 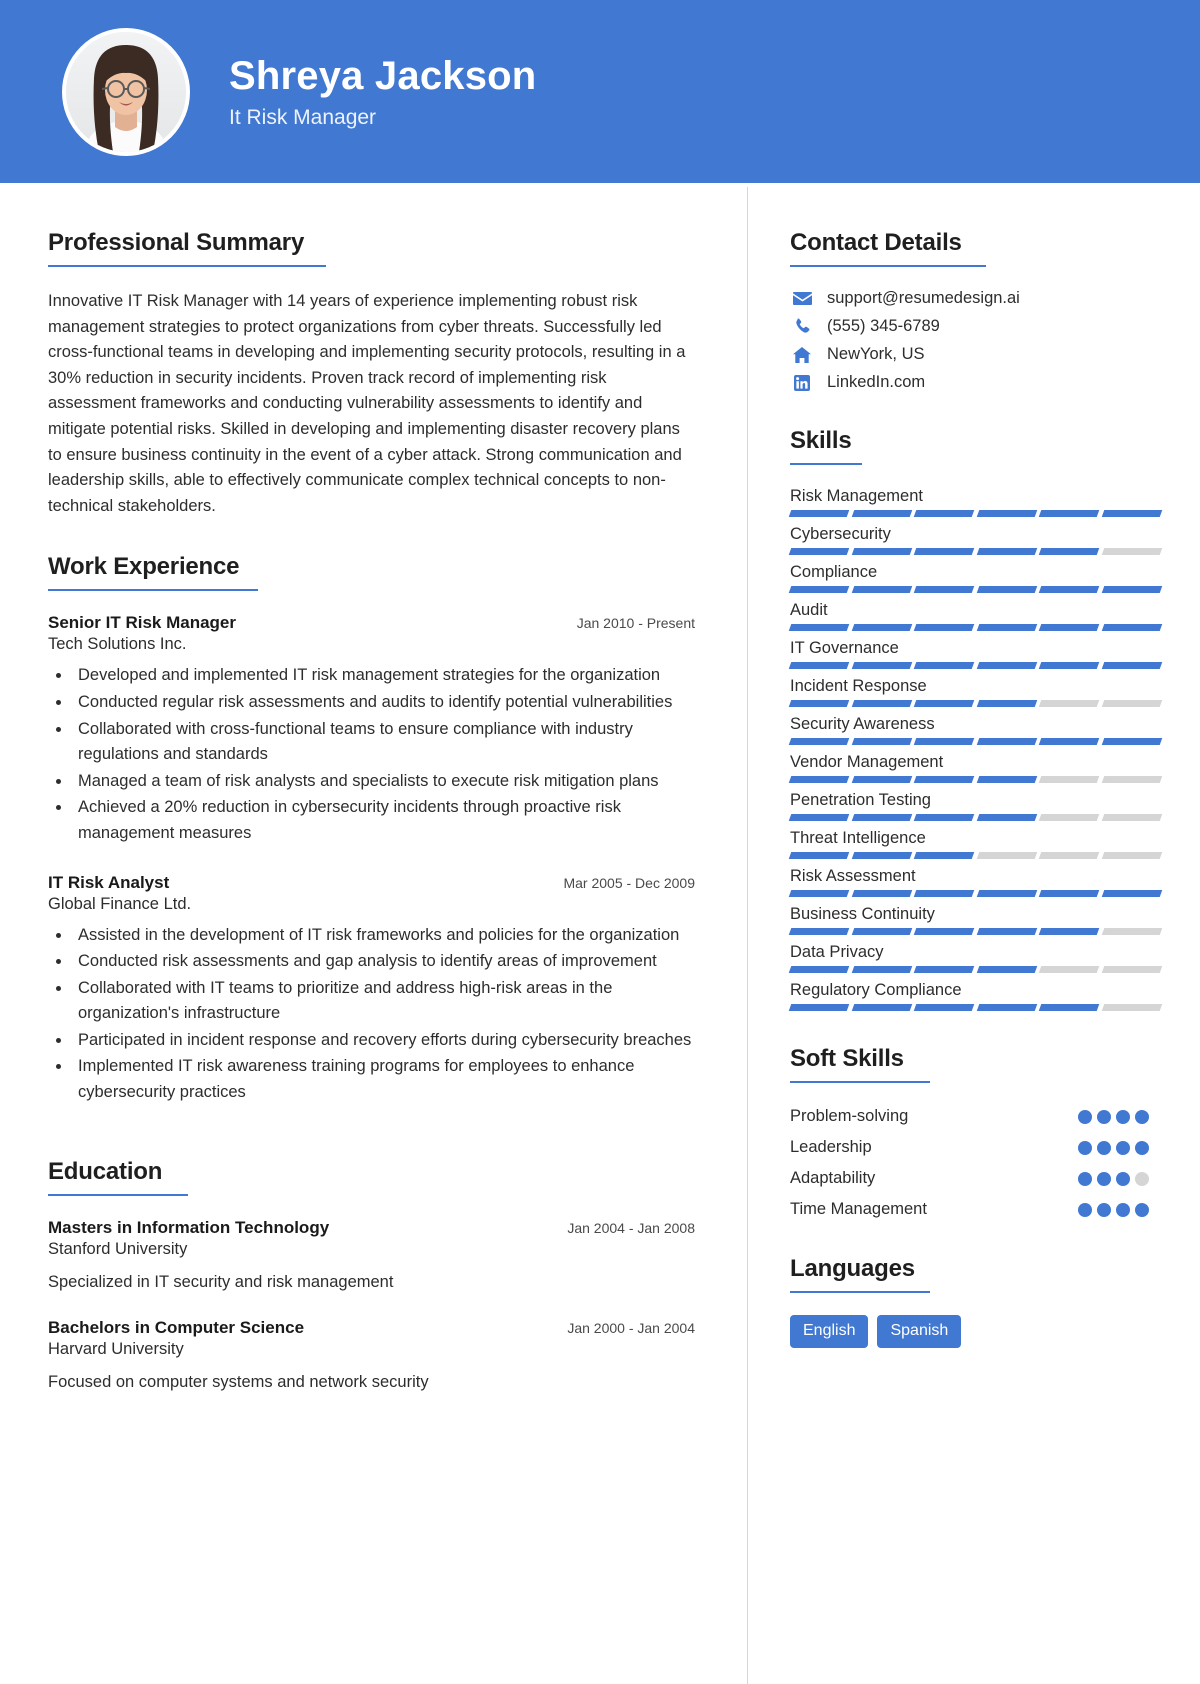 What do you see at coordinates (116, 1348) in the screenshot?
I see `education-school: Harvard University` at bounding box center [116, 1348].